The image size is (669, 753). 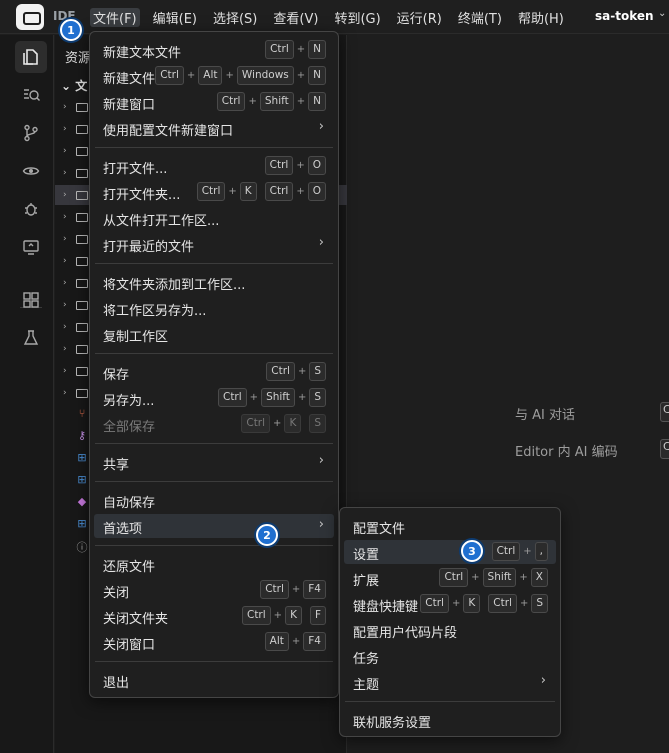 I want to click on git-file-icon: ⑂, so click(x=82, y=414).